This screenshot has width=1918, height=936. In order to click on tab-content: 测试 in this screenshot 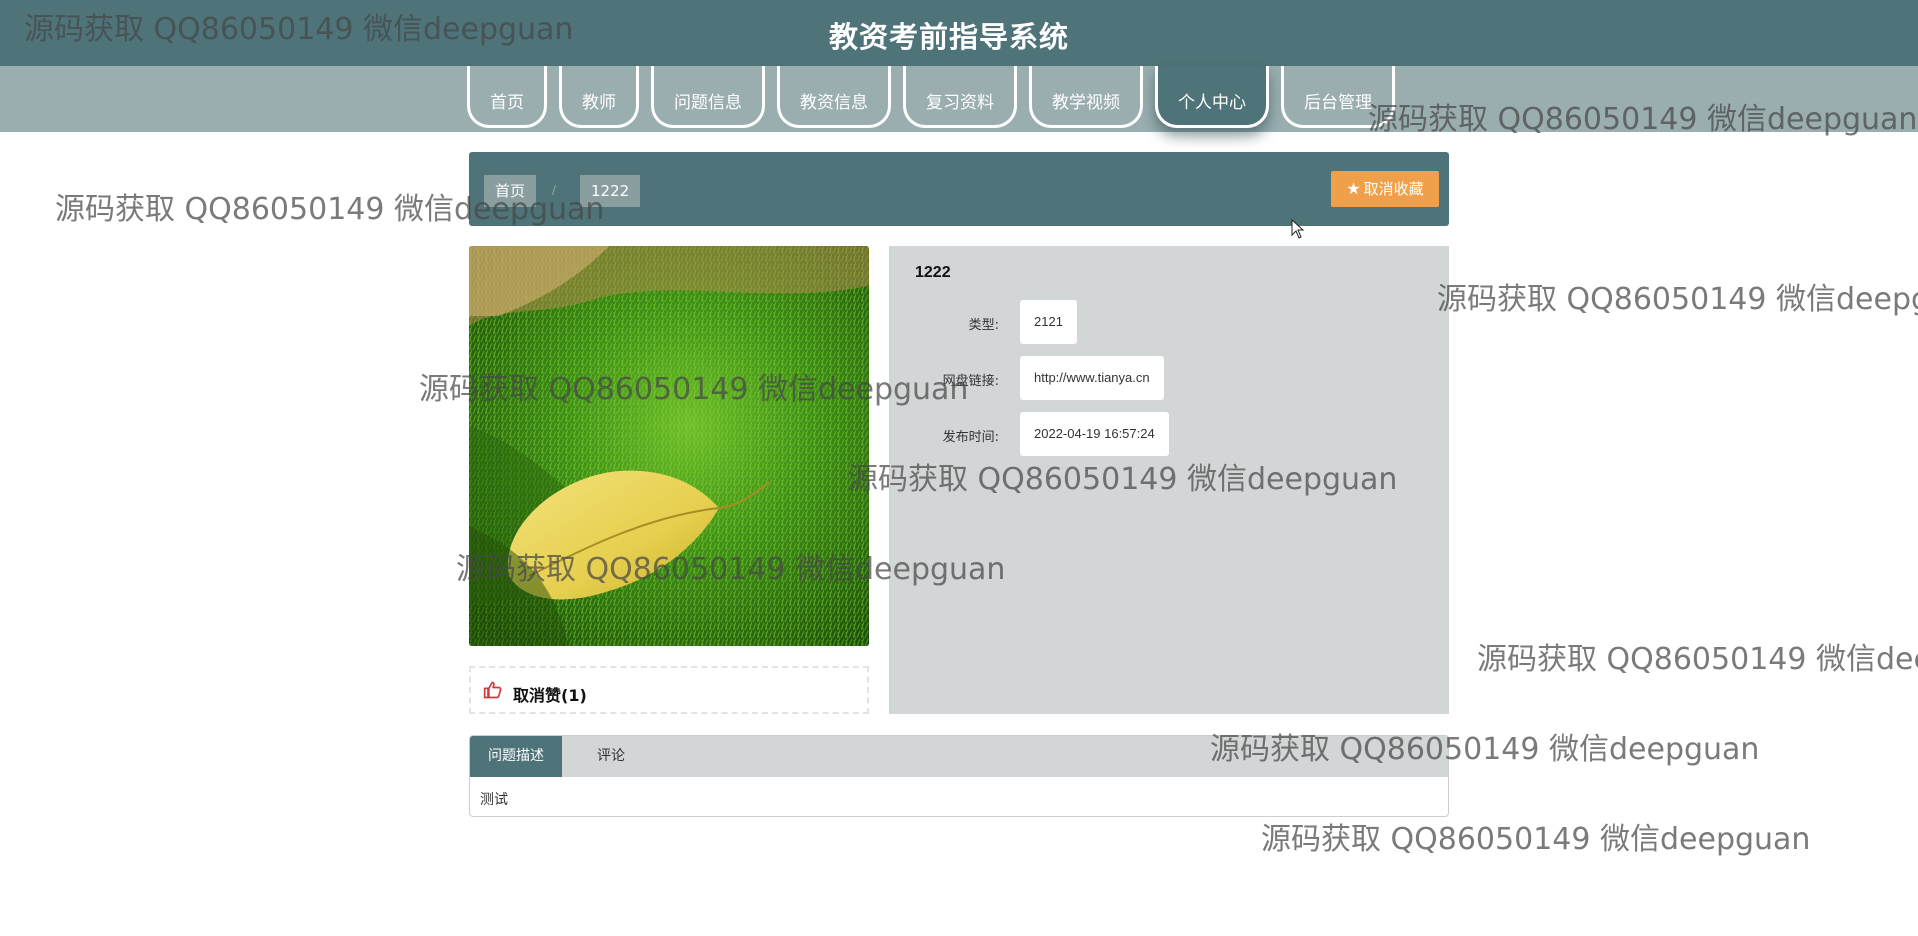, I will do `click(494, 800)`.